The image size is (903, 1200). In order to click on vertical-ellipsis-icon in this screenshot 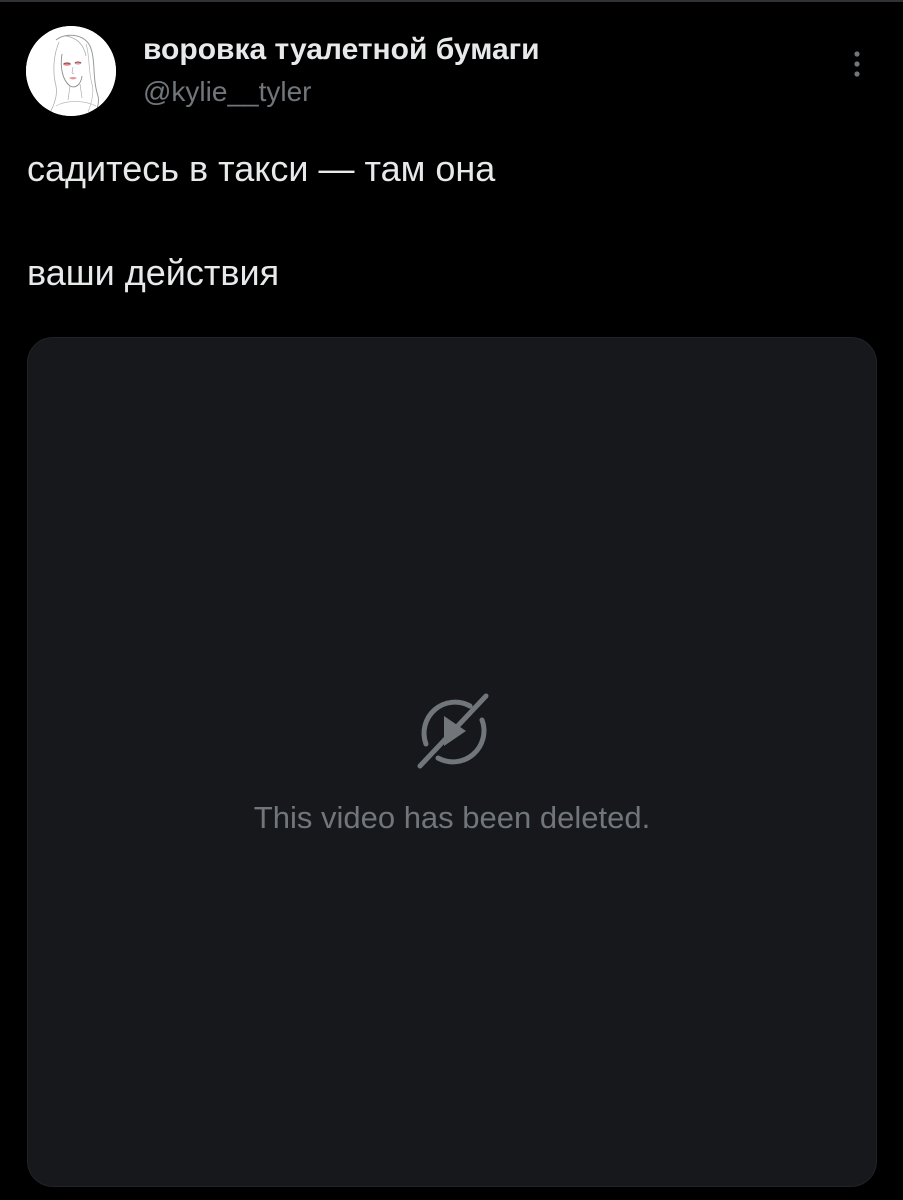, I will do `click(857, 64)`.